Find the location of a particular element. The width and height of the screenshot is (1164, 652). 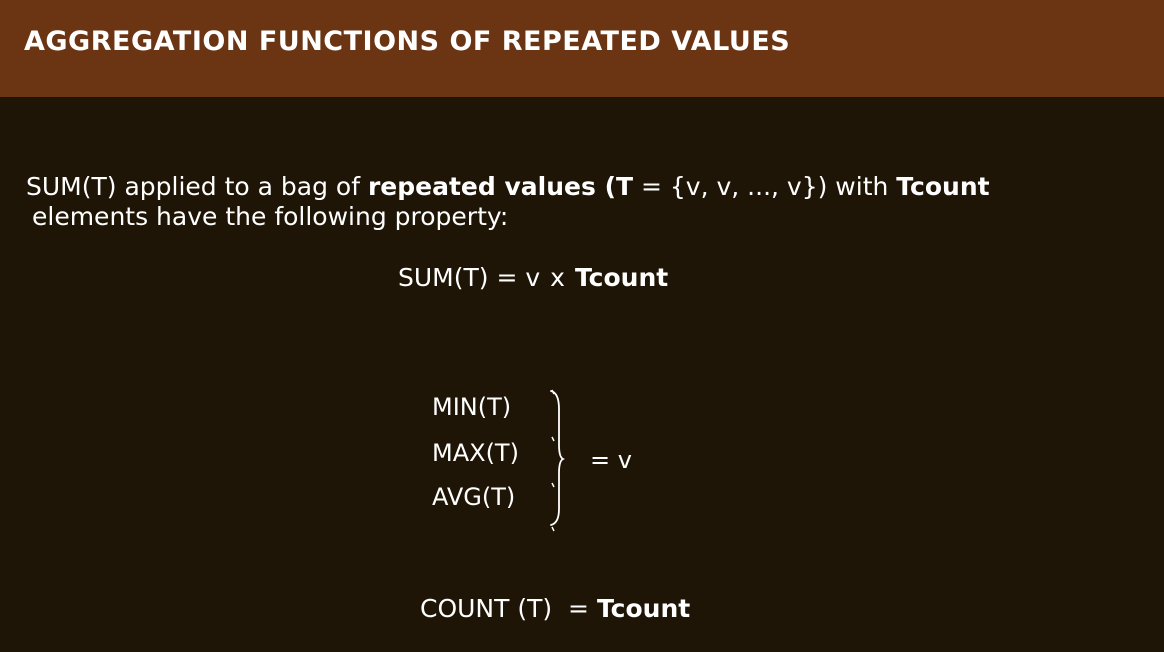

equals-v: = v is located at coordinates (611, 460).